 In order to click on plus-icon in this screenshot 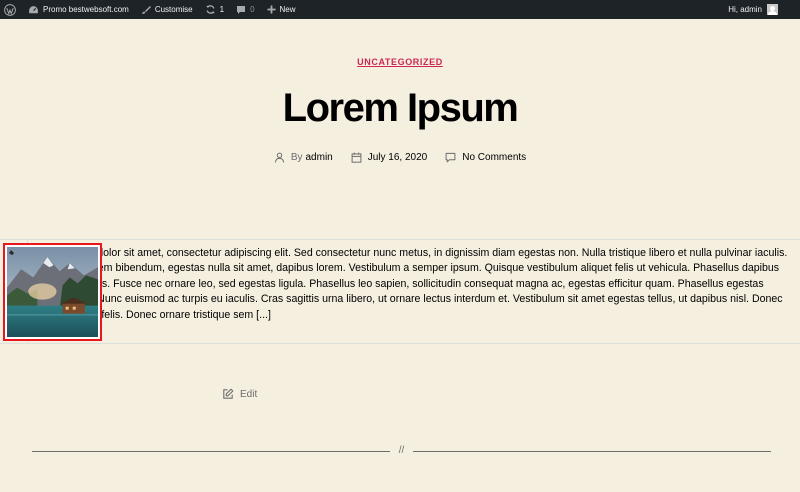, I will do `click(271, 9)`.